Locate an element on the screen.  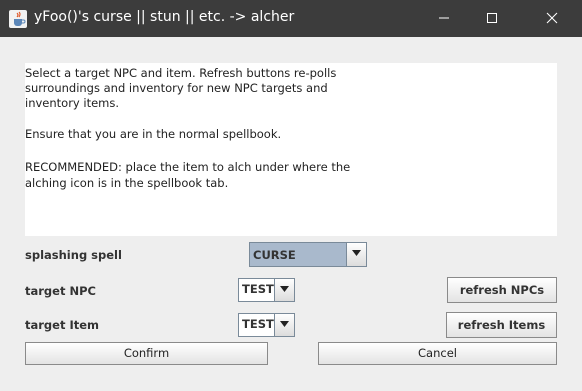
refresh-items-button: refresh Items is located at coordinates (501, 325).